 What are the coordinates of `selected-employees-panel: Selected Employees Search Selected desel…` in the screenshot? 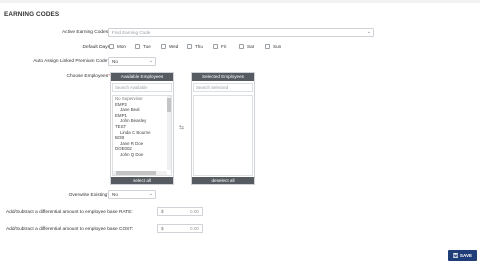 It's located at (223, 128).